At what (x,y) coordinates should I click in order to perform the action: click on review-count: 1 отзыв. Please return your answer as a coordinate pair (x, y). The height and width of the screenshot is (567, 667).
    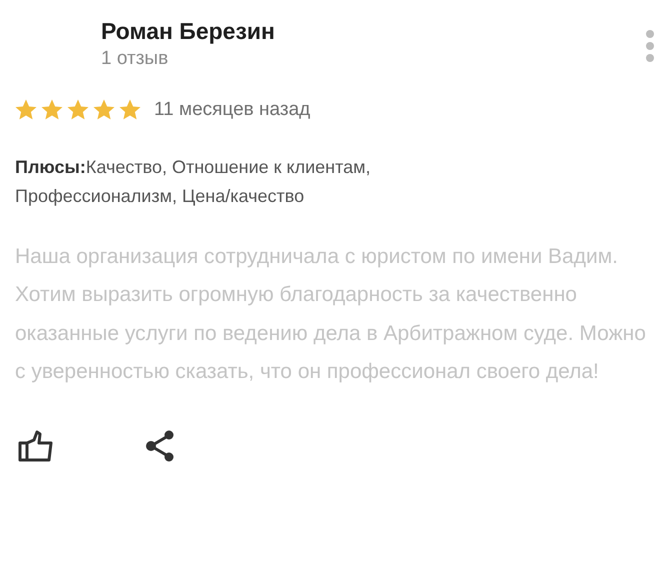
    Looking at the image, I should click on (134, 59).